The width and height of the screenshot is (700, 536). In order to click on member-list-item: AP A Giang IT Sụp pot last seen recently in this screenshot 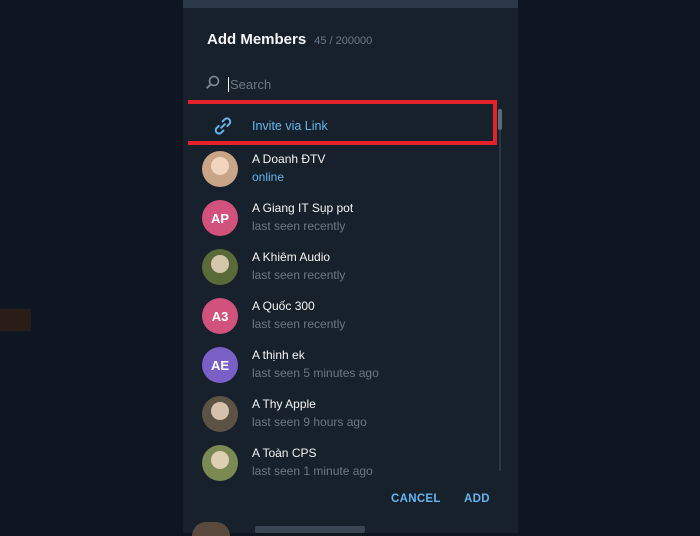, I will do `click(342, 224)`.